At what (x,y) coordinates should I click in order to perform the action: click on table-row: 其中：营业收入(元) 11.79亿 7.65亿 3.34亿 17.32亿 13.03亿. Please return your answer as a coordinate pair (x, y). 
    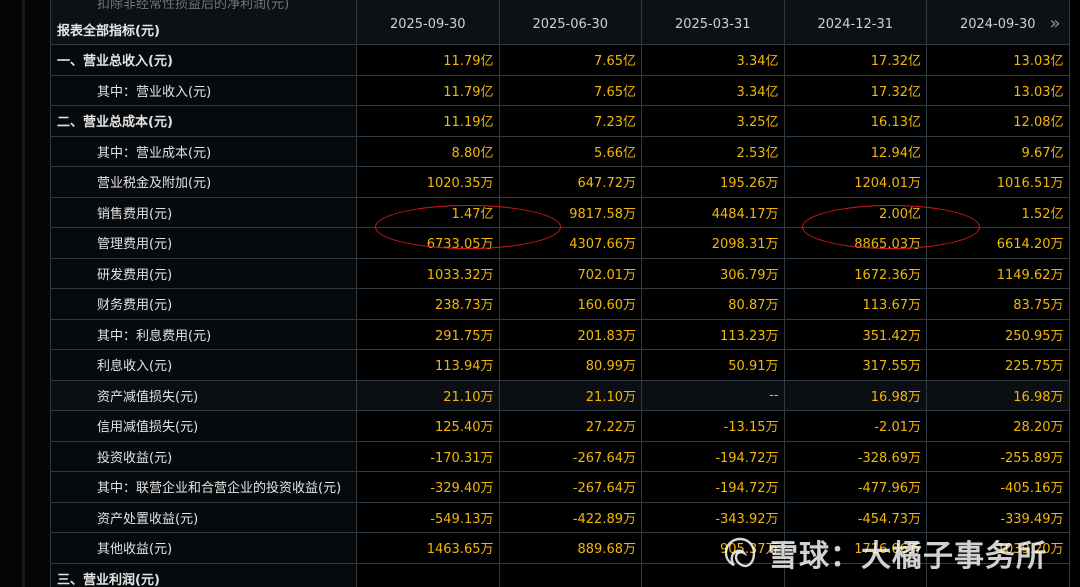
    Looking at the image, I should click on (560, 90).